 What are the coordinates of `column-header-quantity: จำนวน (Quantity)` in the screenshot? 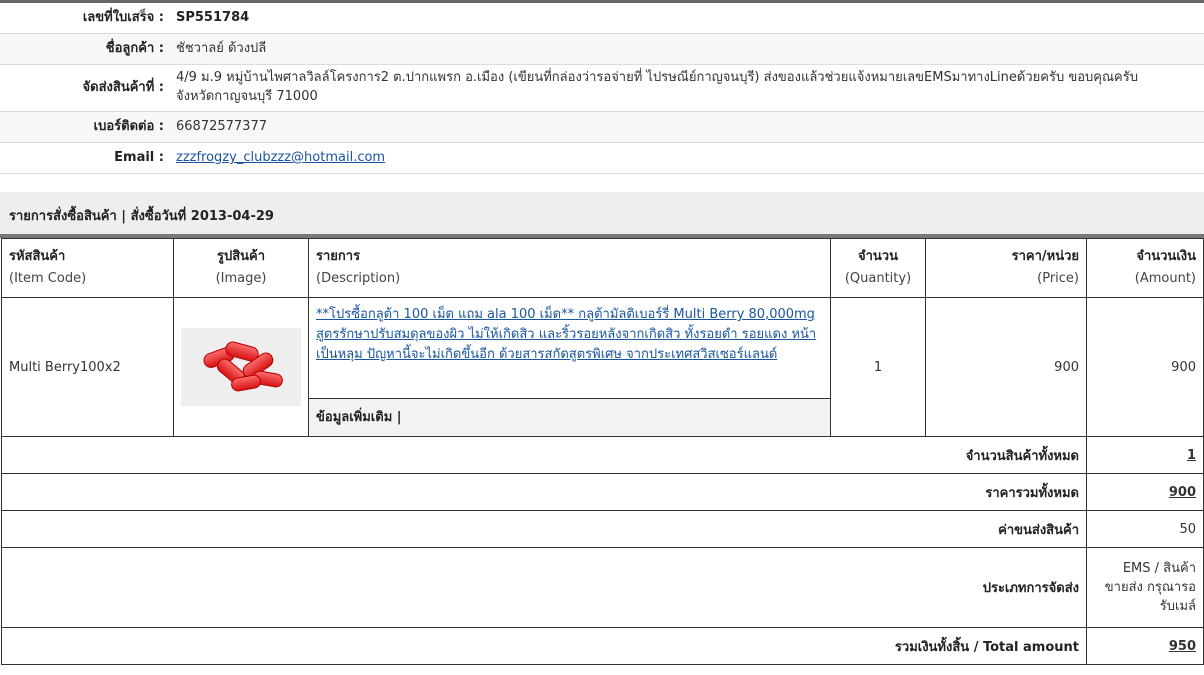 It's located at (878, 268).